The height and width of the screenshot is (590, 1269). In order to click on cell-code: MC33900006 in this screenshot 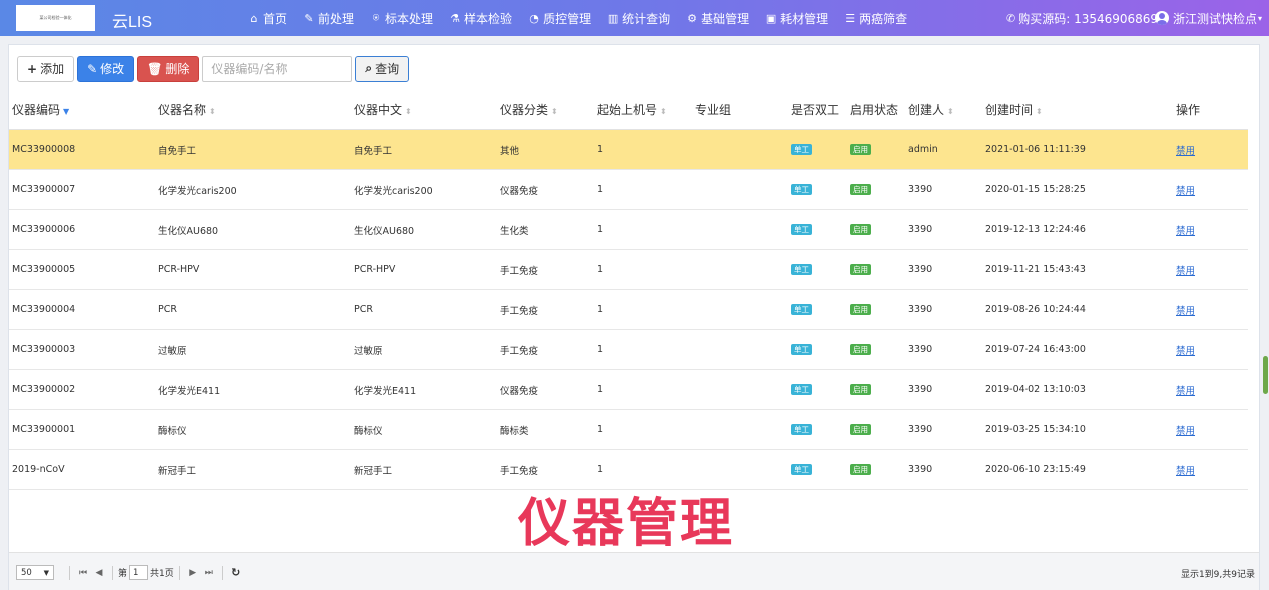, I will do `click(44, 229)`.